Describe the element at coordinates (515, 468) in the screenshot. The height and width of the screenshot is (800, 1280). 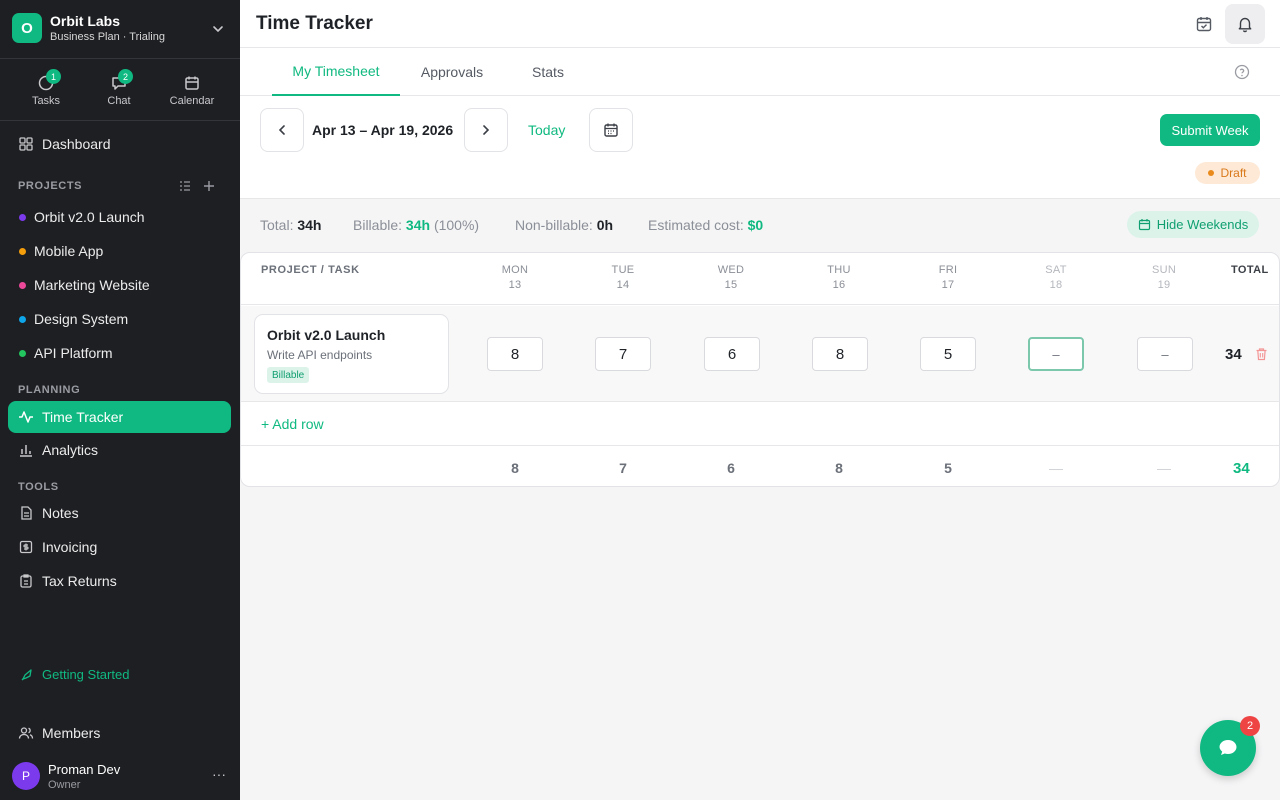
I see `footer-total-mon: 8` at that location.